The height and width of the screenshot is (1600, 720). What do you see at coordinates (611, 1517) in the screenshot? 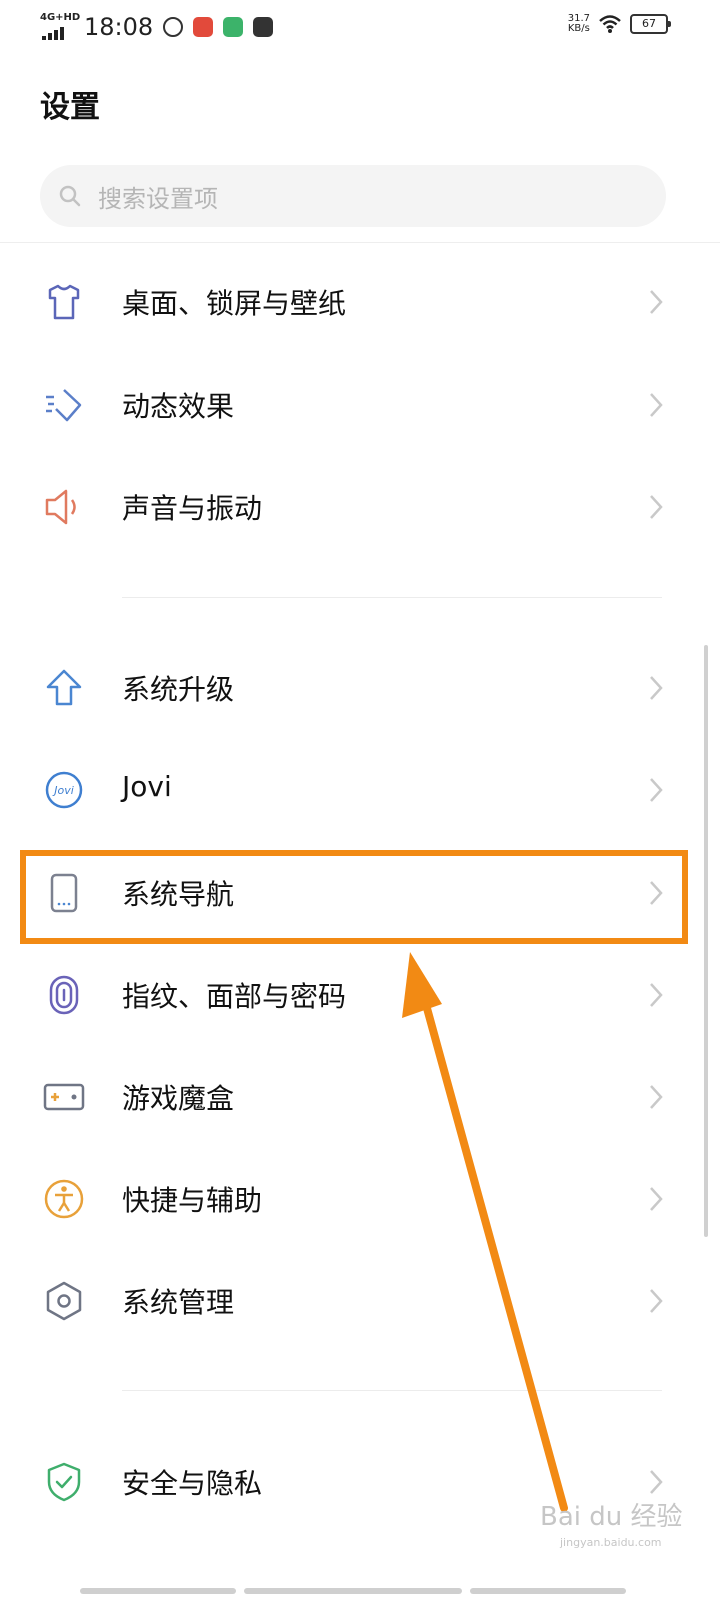
I see `baidu-watermark: Bai du 经验` at bounding box center [611, 1517].